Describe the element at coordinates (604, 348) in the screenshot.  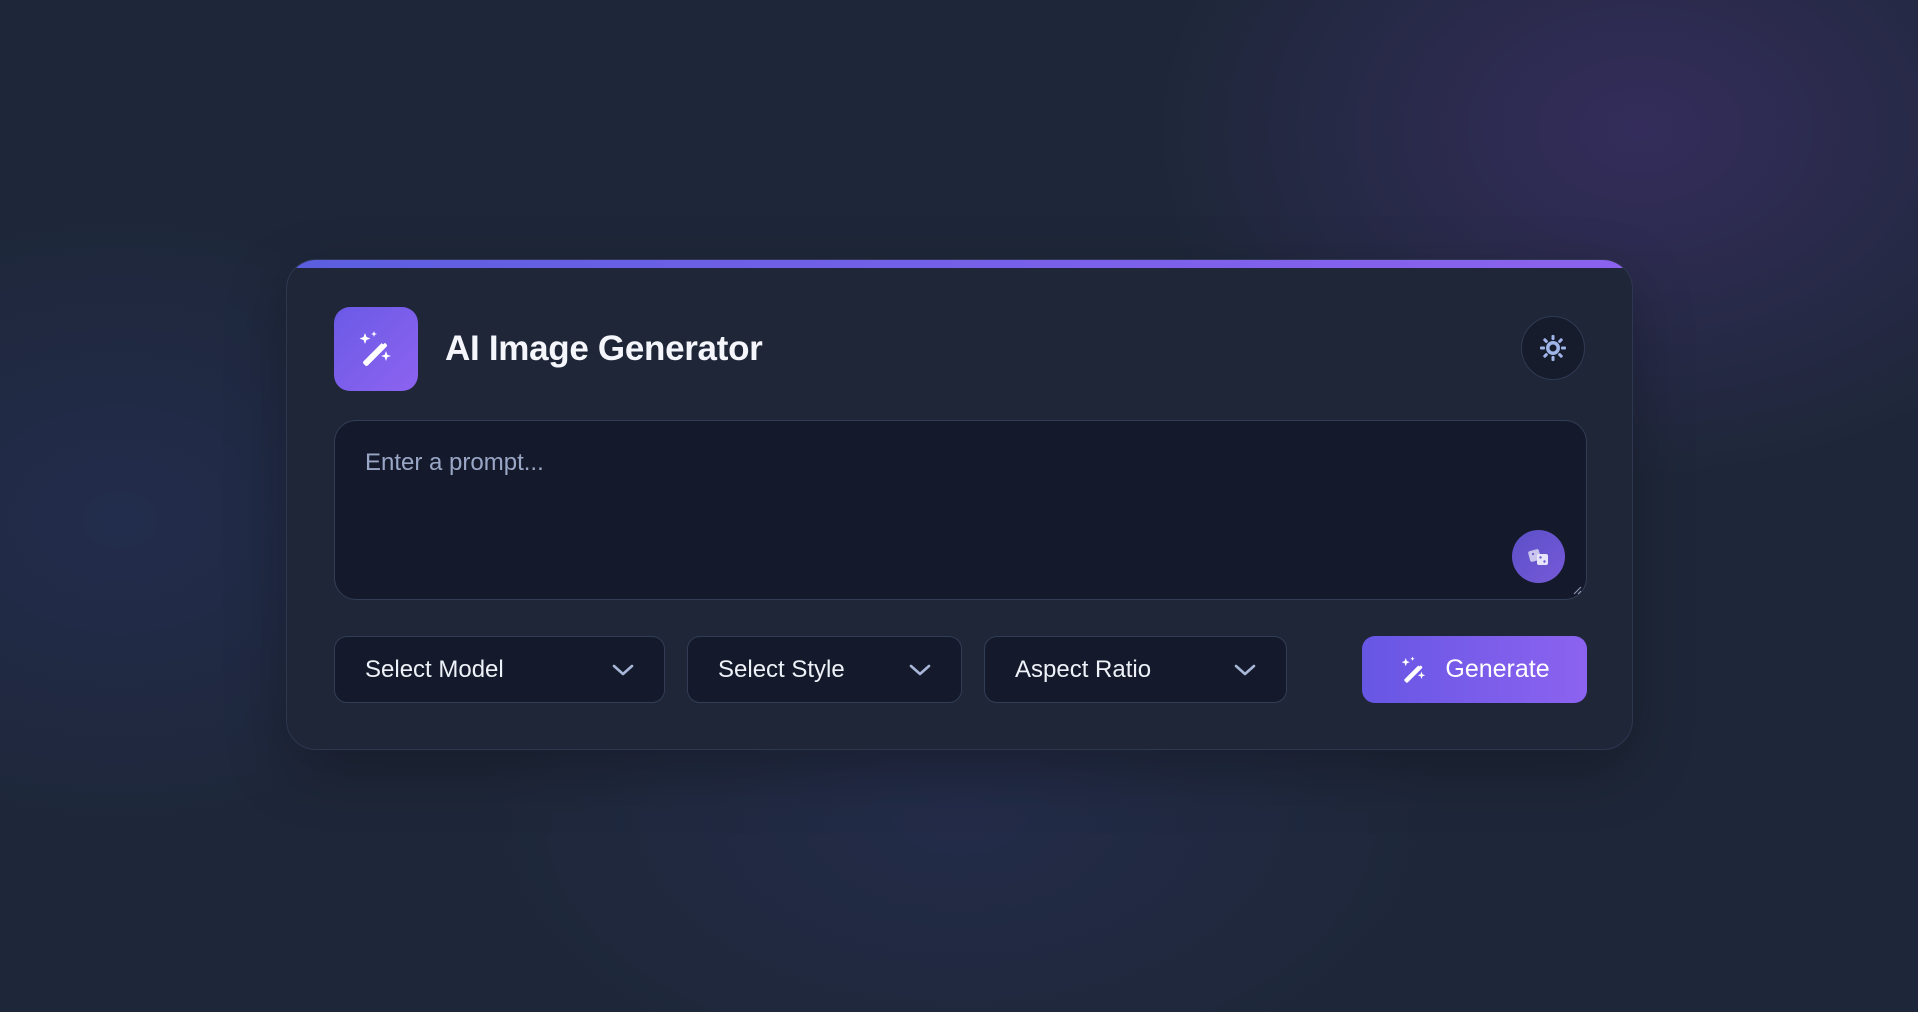
I see `page-title: AI Image Generator` at that location.